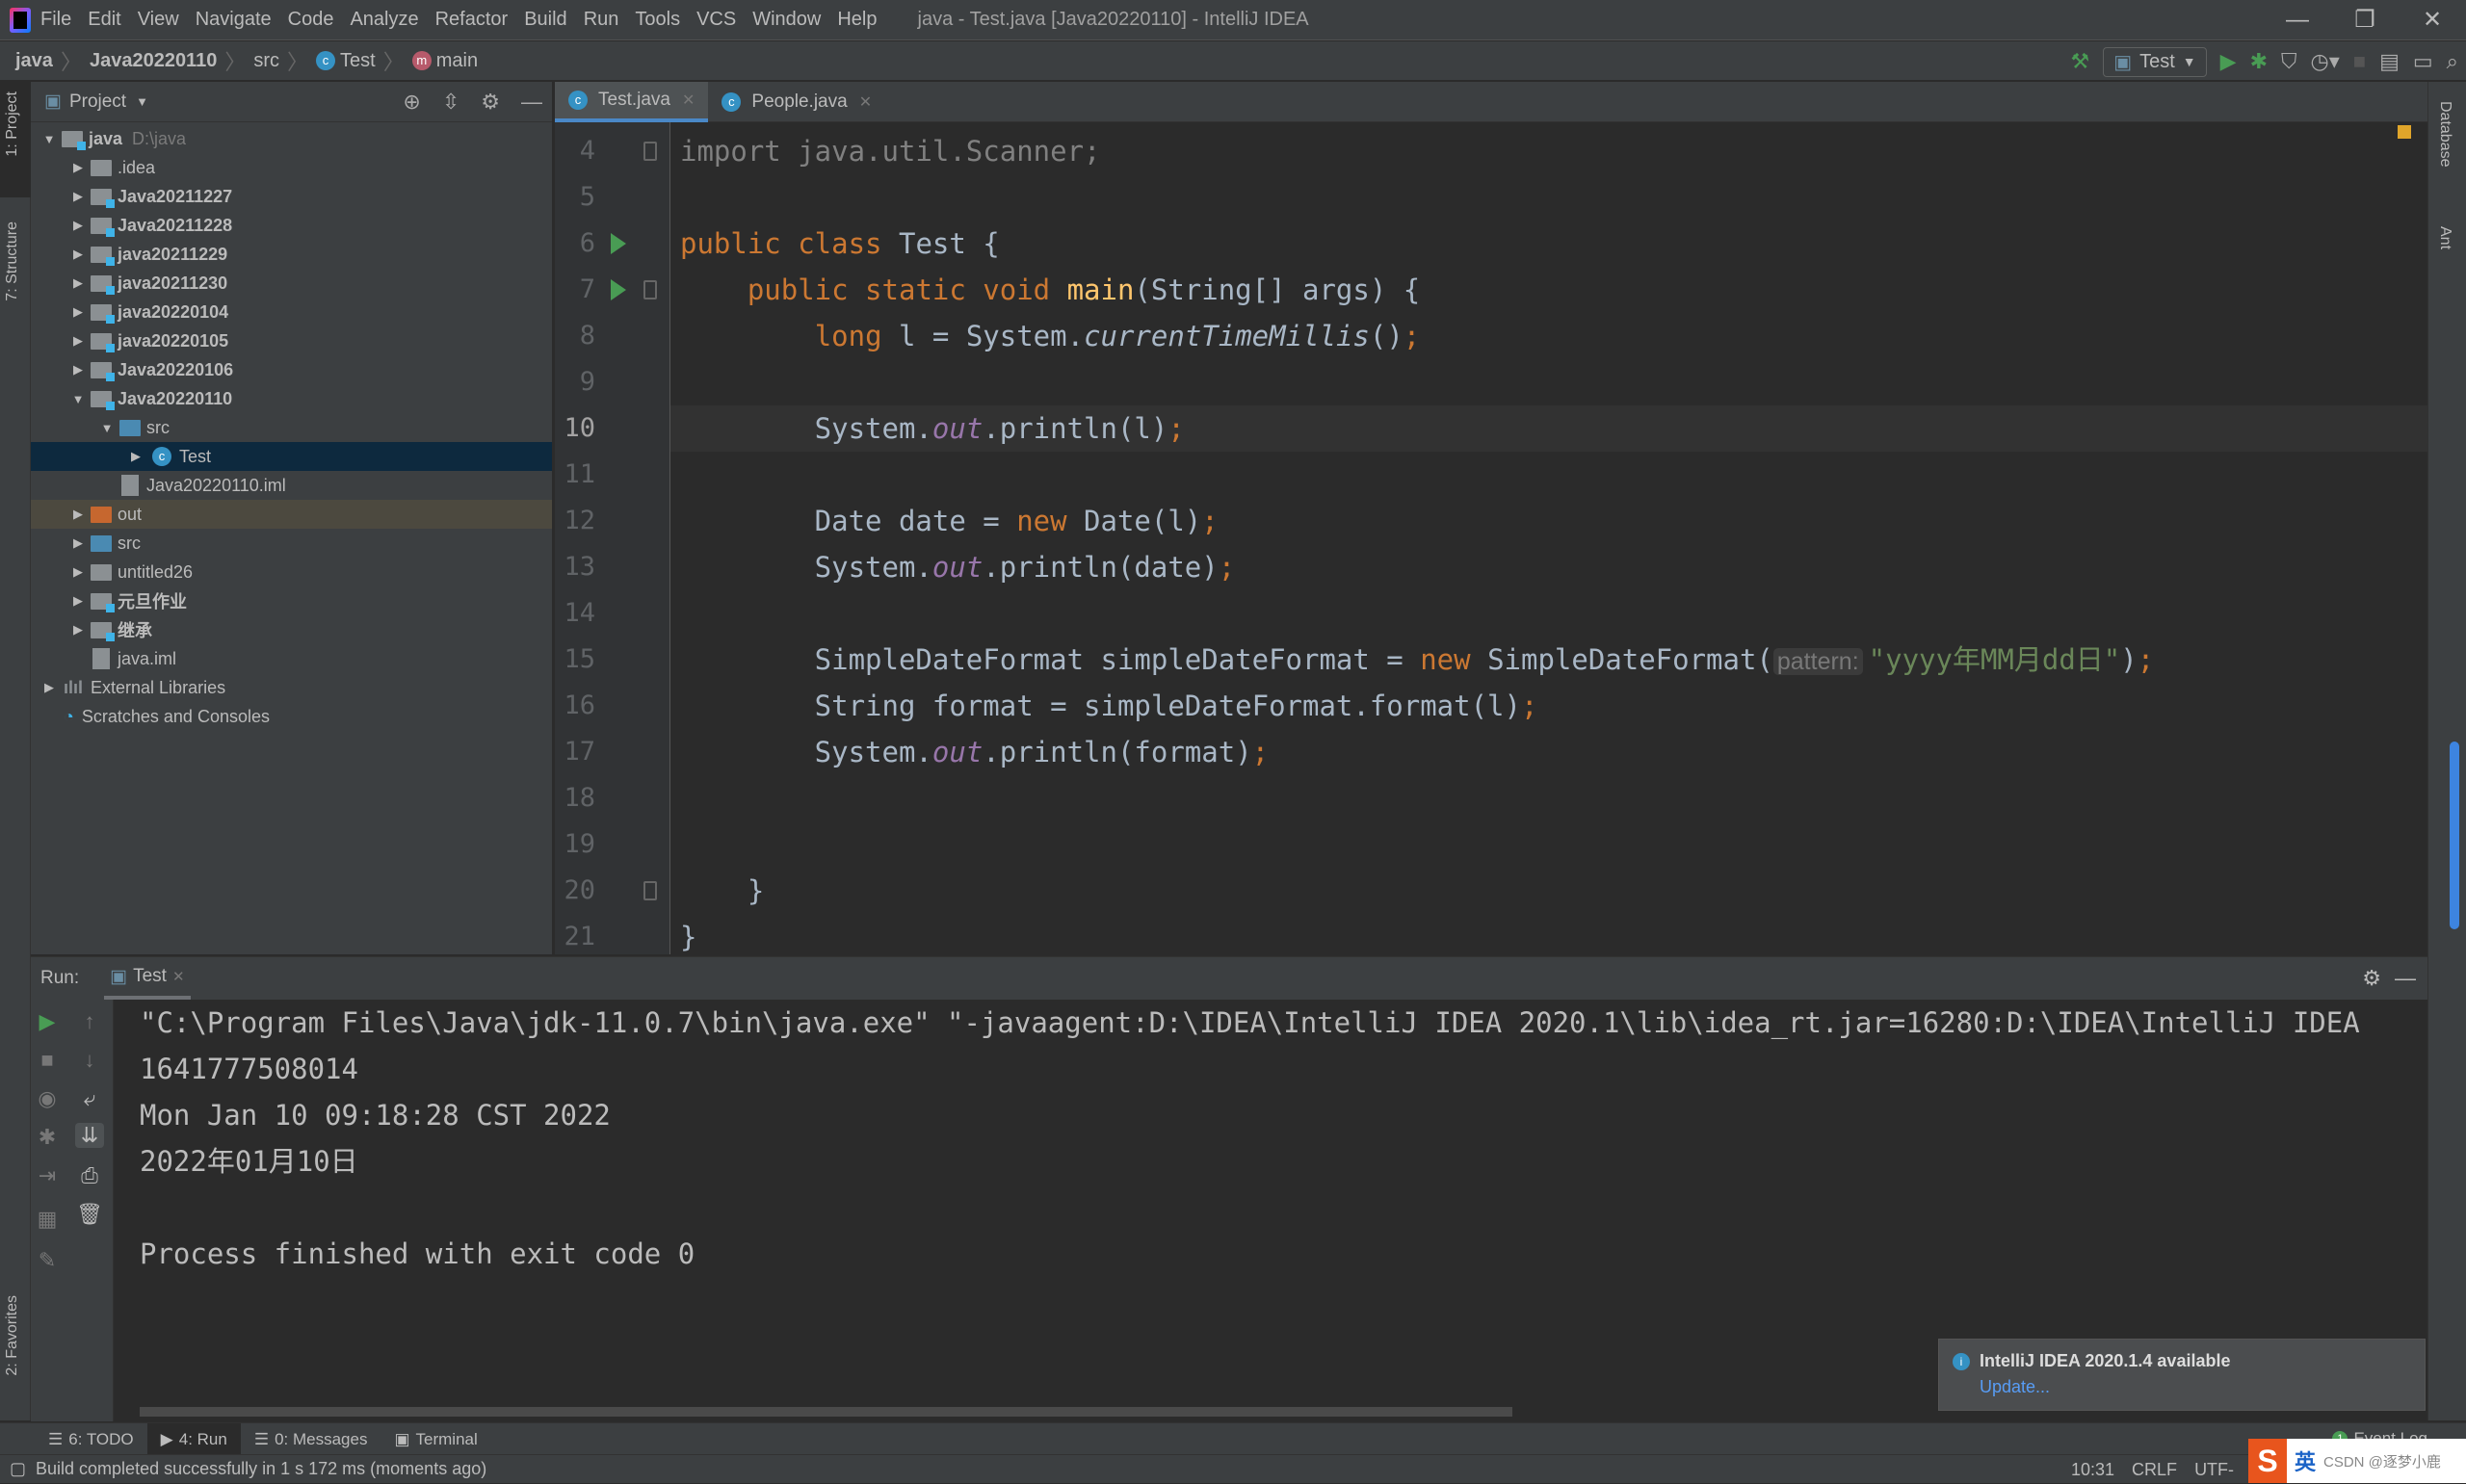  What do you see at coordinates (601, 19) in the screenshot?
I see `menu-run: Run` at bounding box center [601, 19].